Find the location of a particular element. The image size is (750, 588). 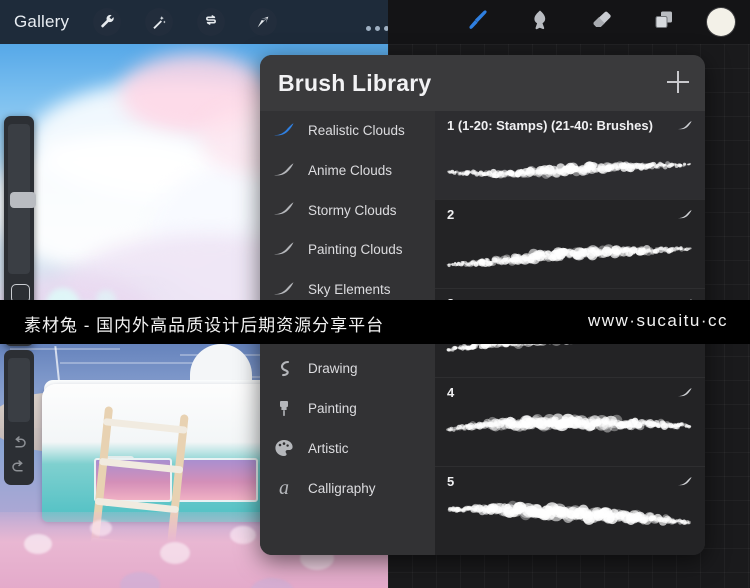

brush-set-row: Painting is located at coordinates (347, 409).